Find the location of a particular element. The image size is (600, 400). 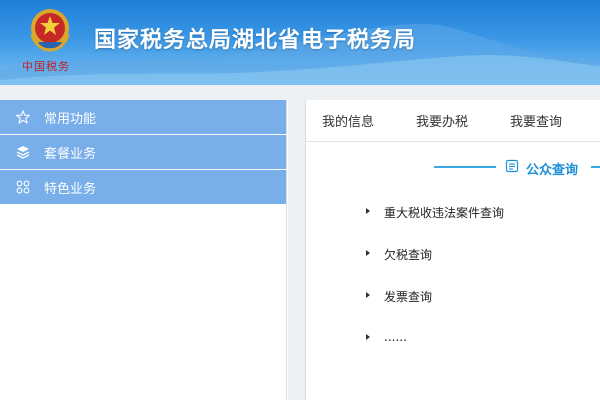

sidebar-item-label: 套餐业务 is located at coordinates (70, 154).